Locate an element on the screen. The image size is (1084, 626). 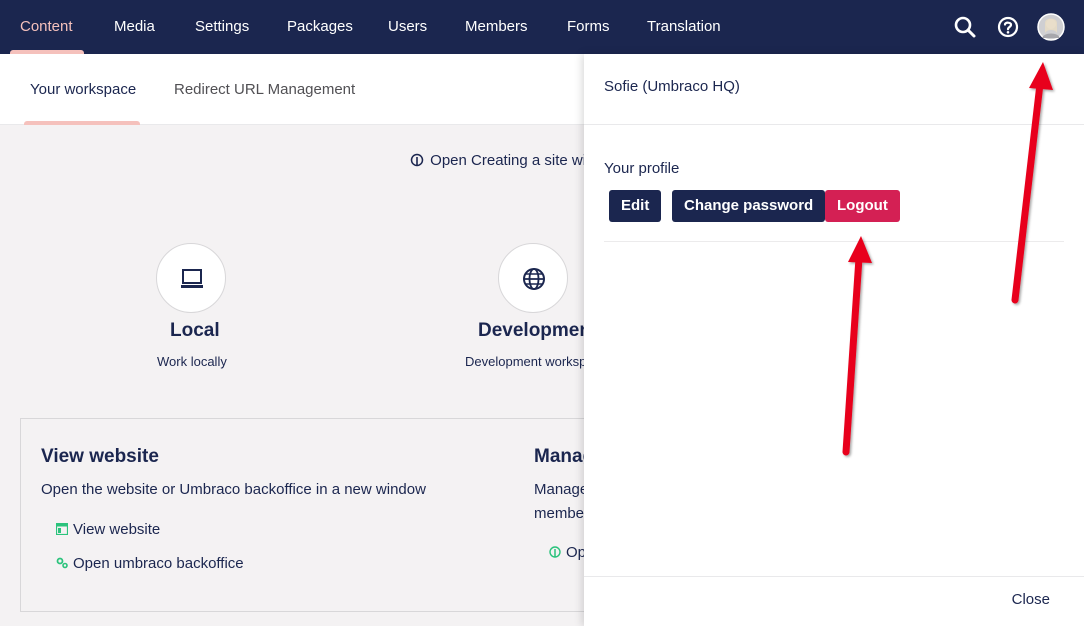
open-backoffice-link-label: Open umbraco backoffice is located at coordinates (158, 563).